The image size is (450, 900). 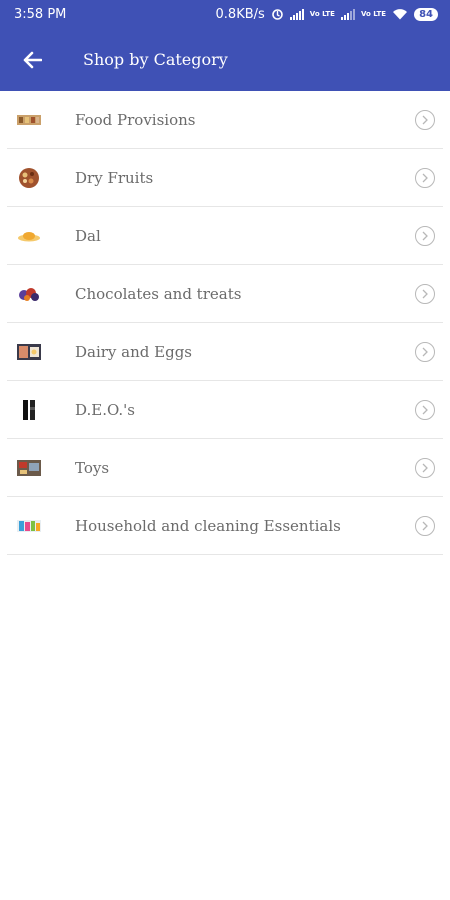 What do you see at coordinates (426, 14) in the screenshot?
I see `battery-indicator: 84` at bounding box center [426, 14].